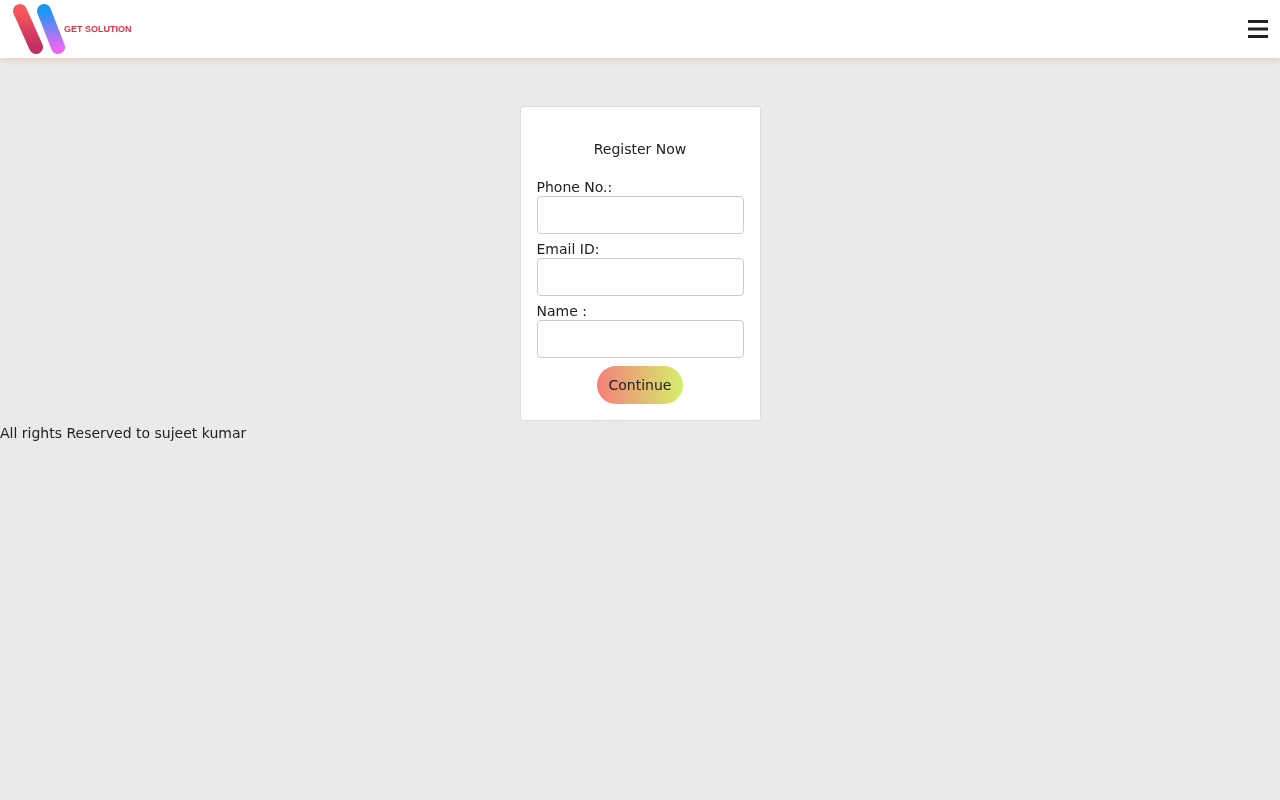 The width and height of the screenshot is (1280, 800). I want to click on field-label: Phone No.:, so click(575, 187).